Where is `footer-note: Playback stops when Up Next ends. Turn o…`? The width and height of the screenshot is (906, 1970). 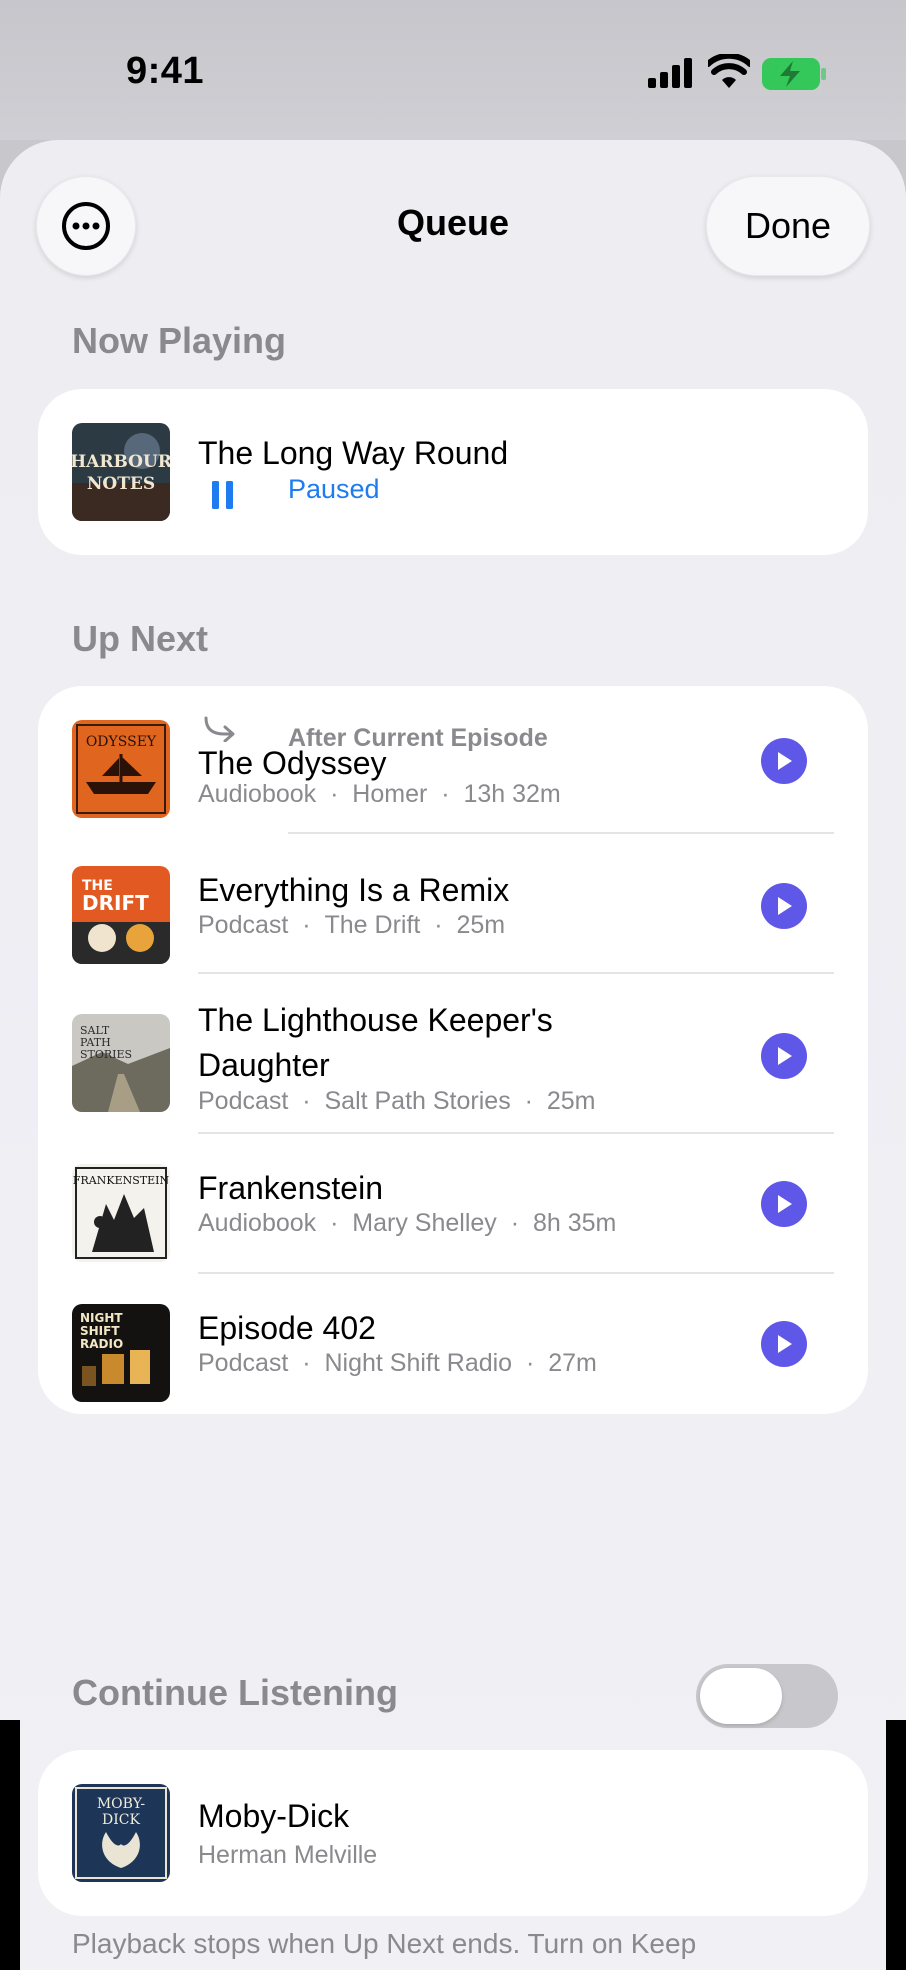 footer-note: Playback stops when Up Next ends. Turn o… is located at coordinates (384, 1943).